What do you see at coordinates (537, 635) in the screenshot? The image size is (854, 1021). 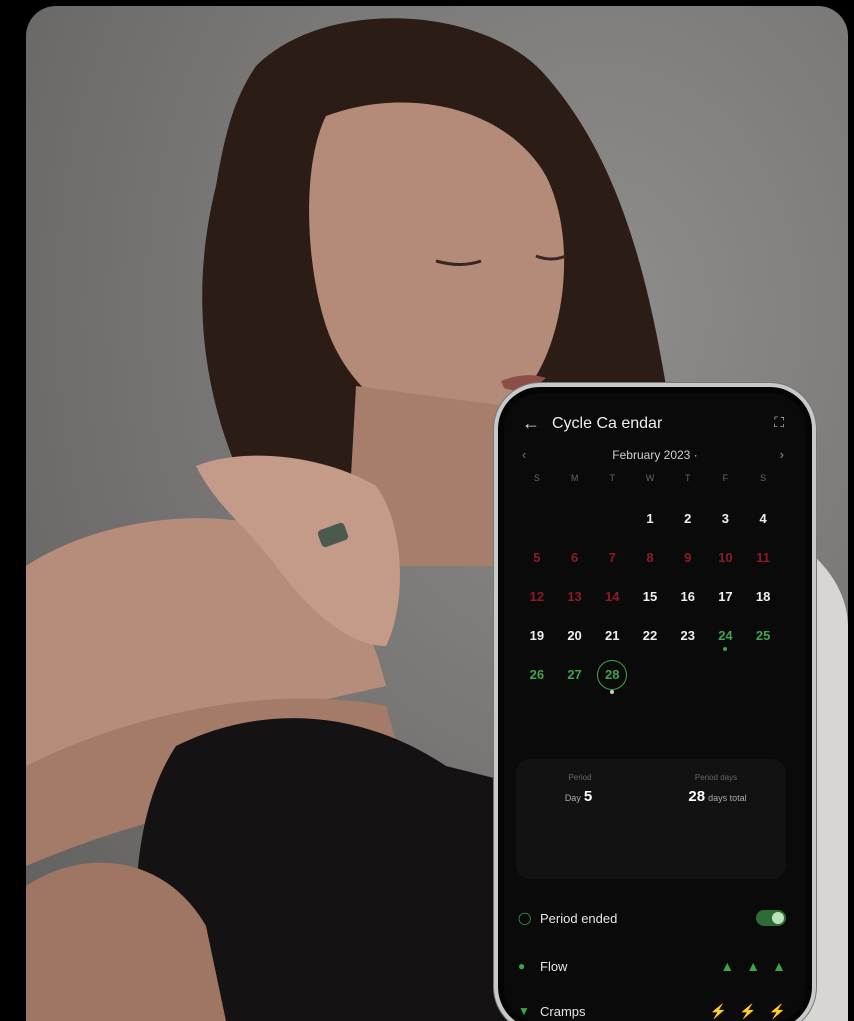 I see `calendar-day: 19` at bounding box center [537, 635].